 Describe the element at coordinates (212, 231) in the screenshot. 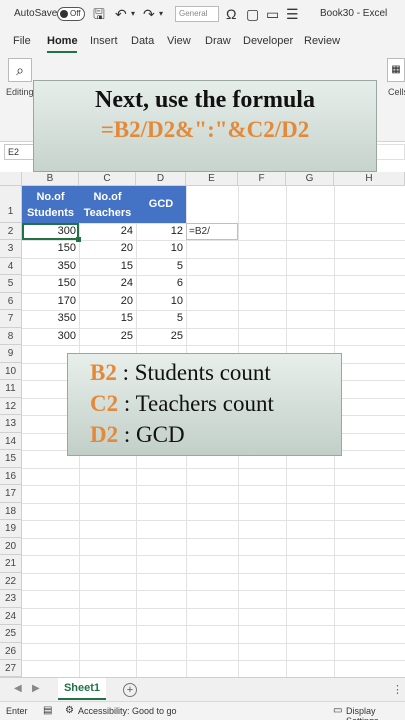

I see `editing-cell-e2: =B2/` at that location.